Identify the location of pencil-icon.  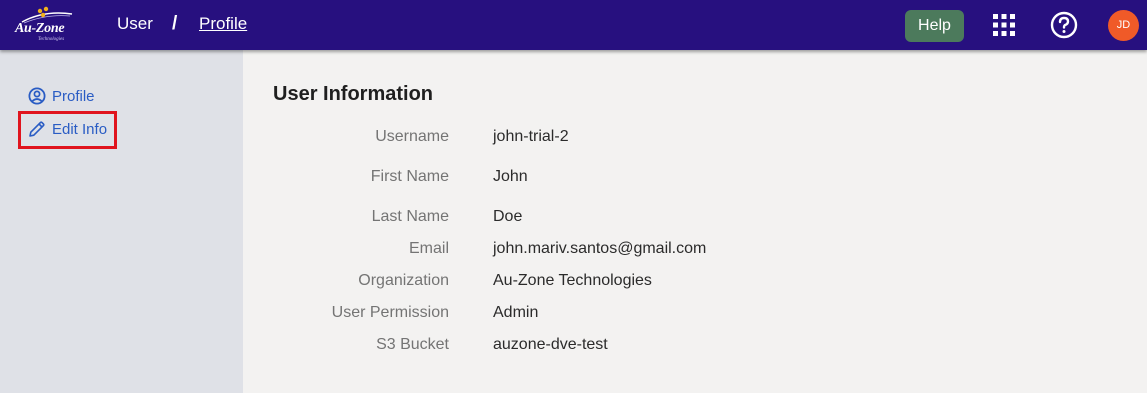
(37, 129).